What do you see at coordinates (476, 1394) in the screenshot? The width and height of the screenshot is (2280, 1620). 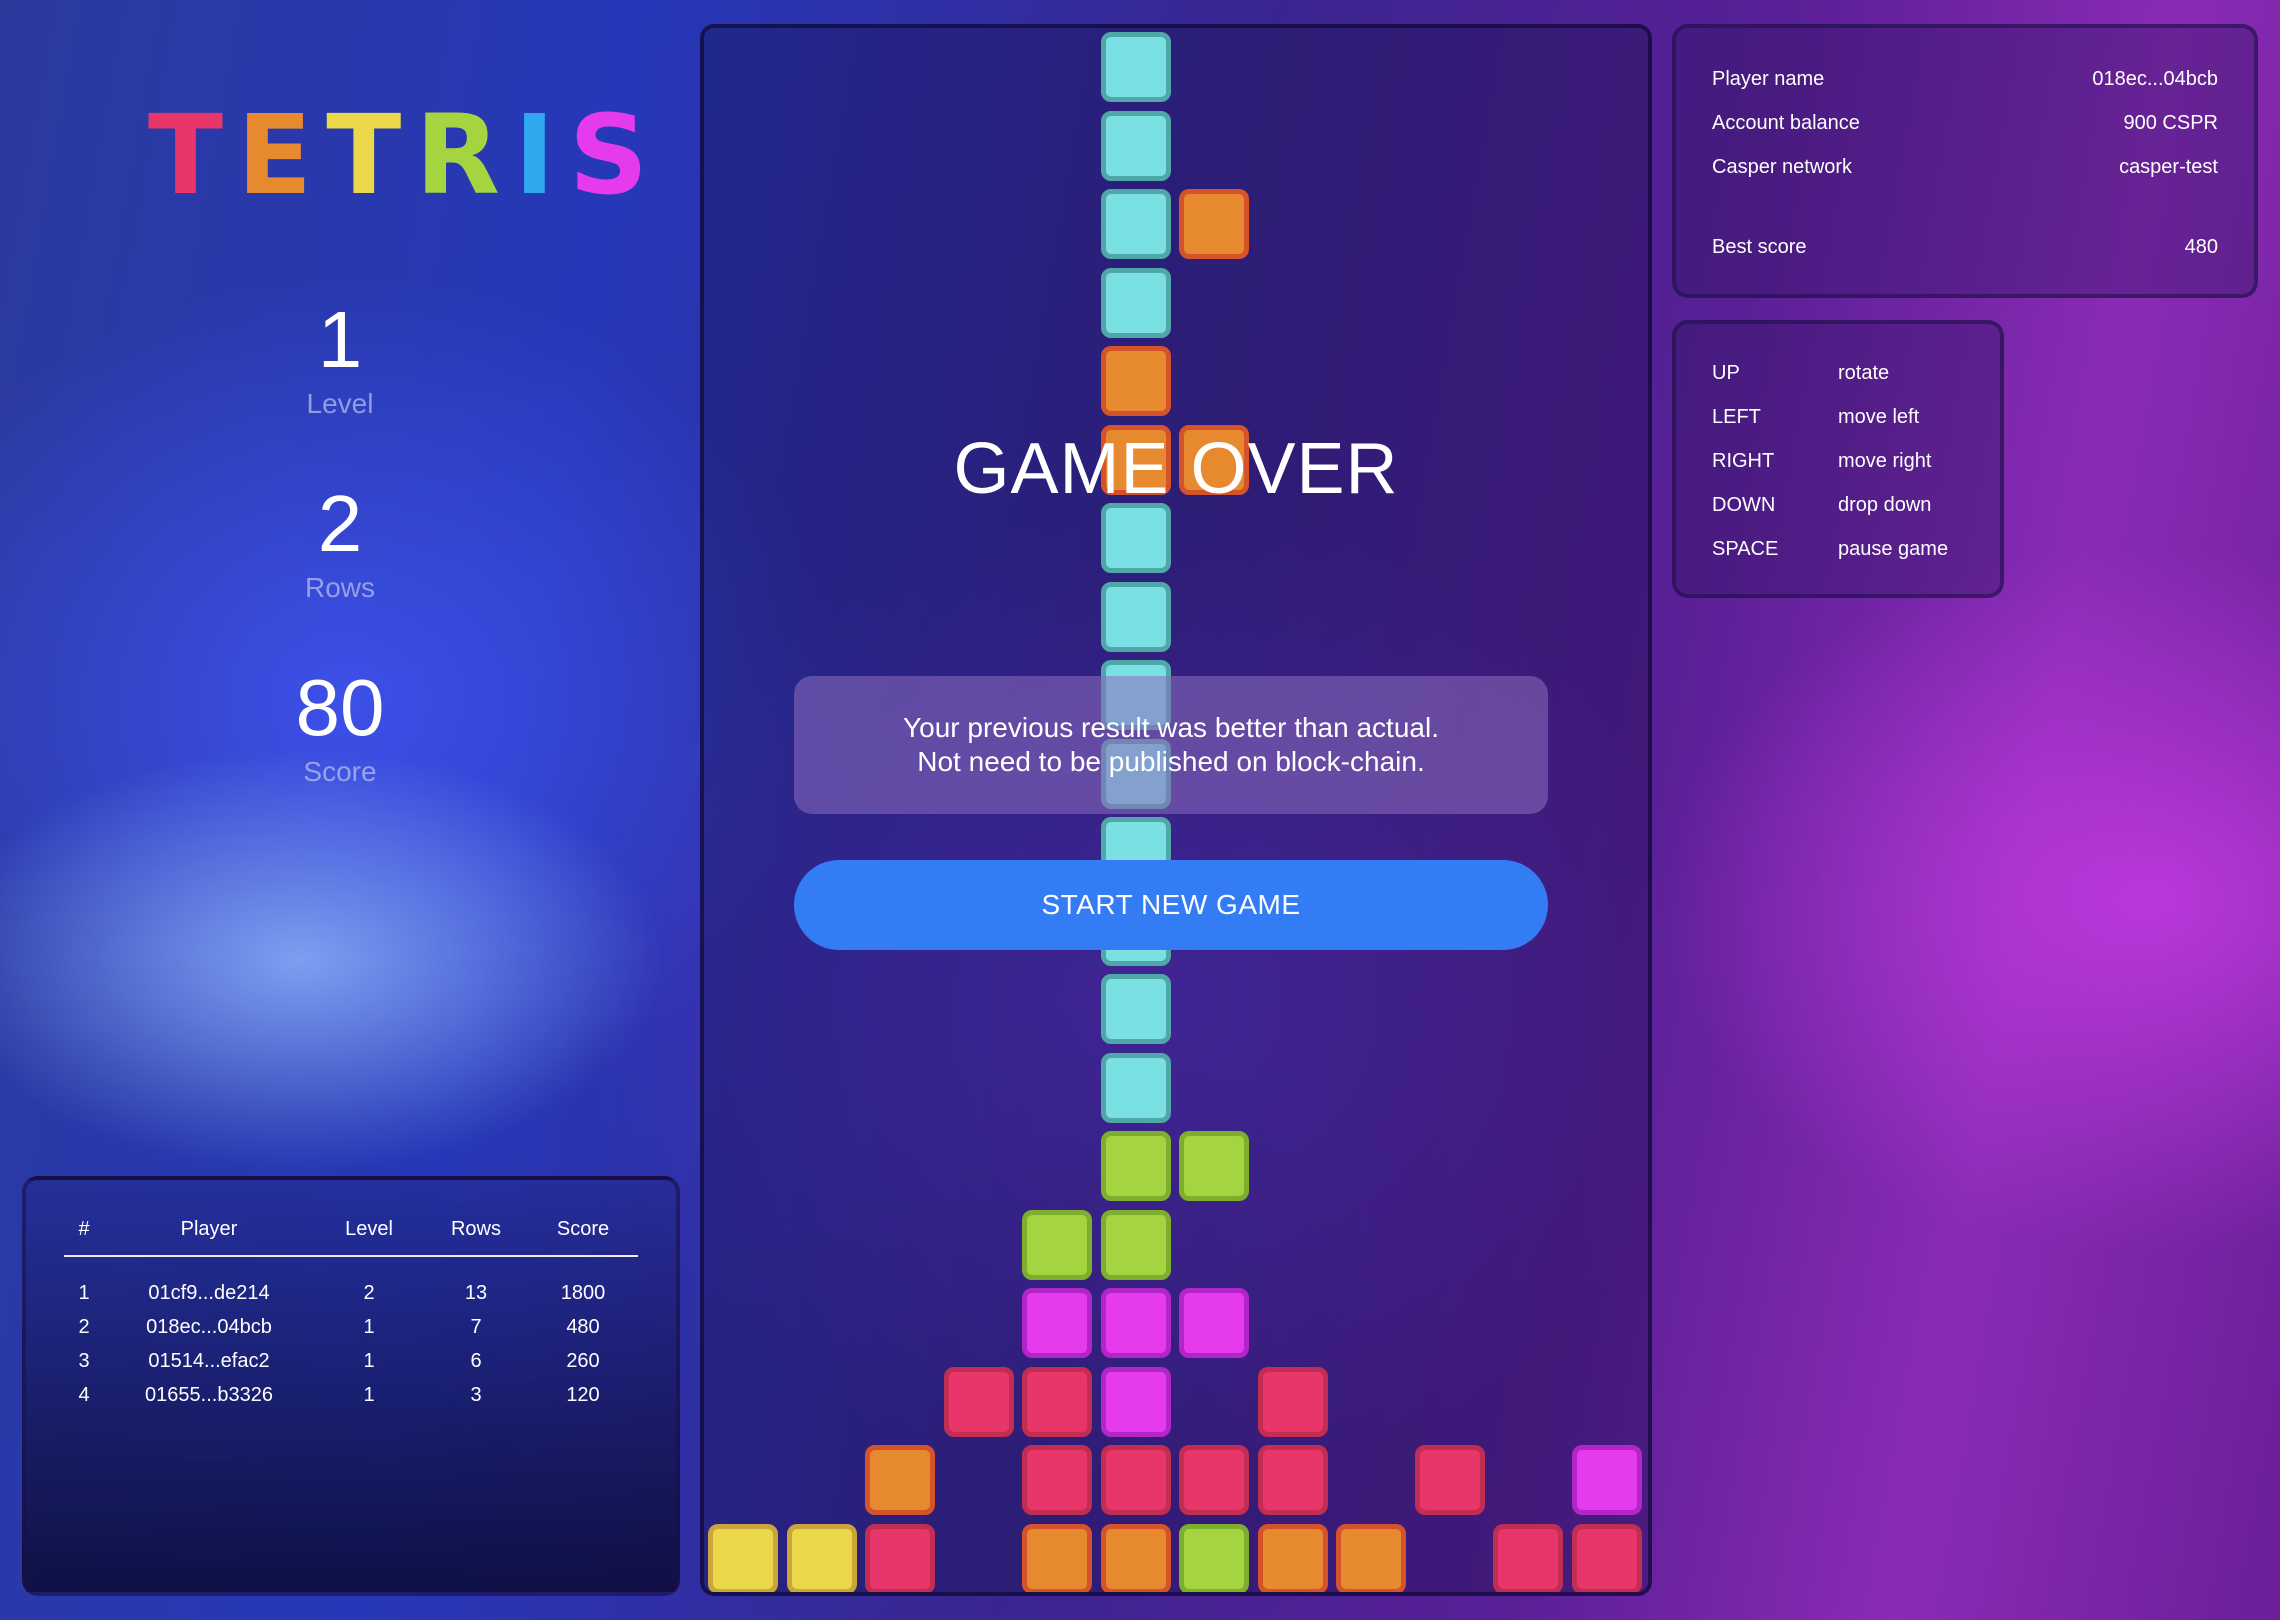 I see `rows-cell: 3` at bounding box center [476, 1394].